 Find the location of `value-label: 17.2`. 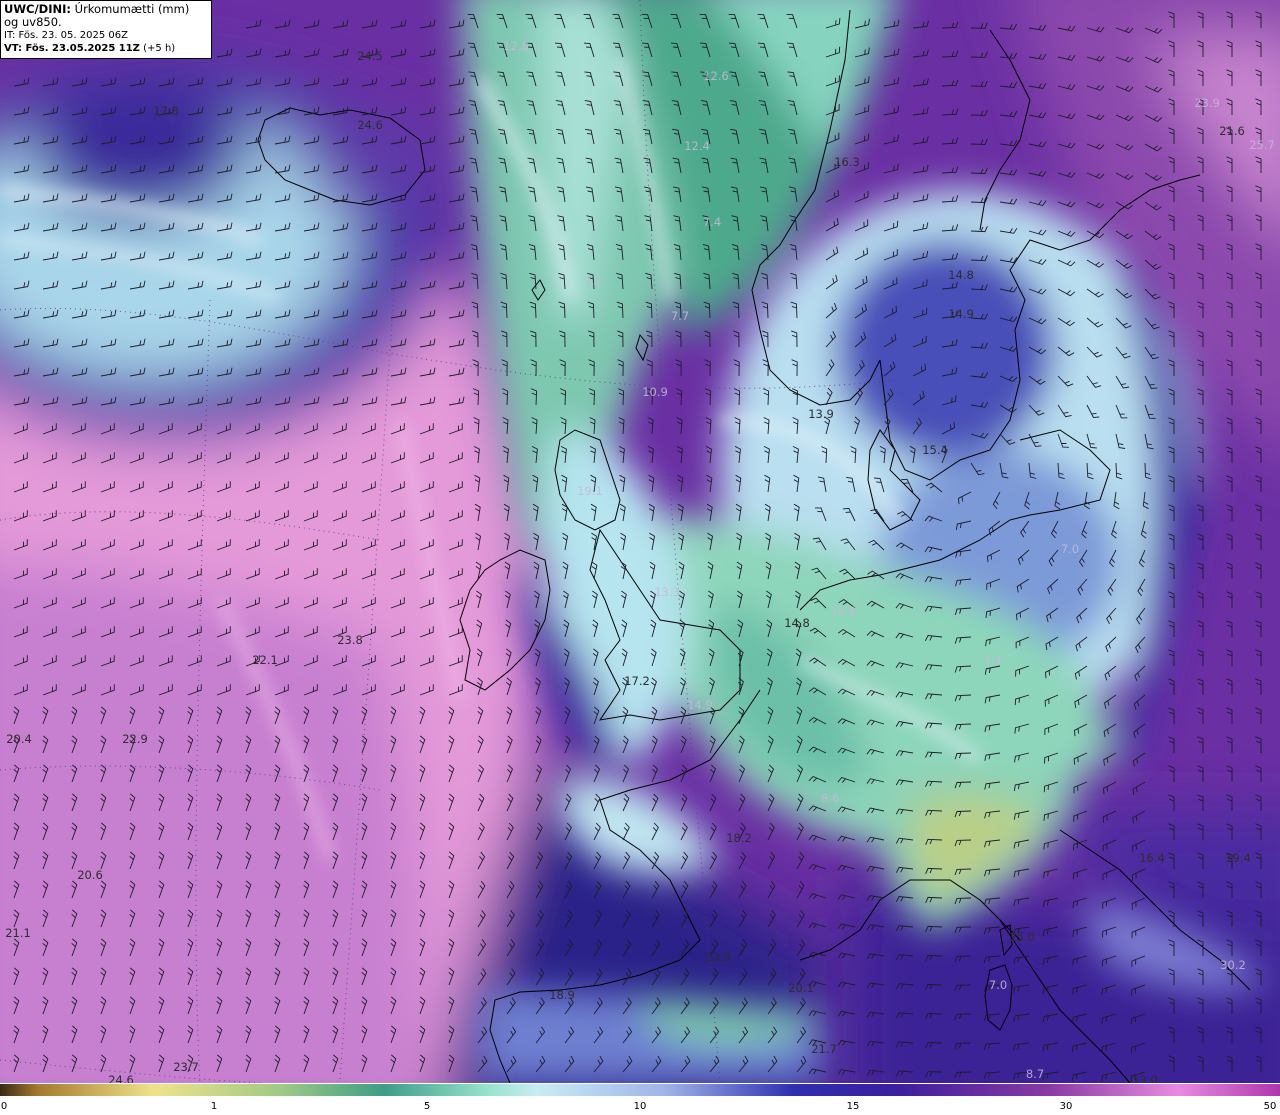

value-label: 17.2 is located at coordinates (637, 681).